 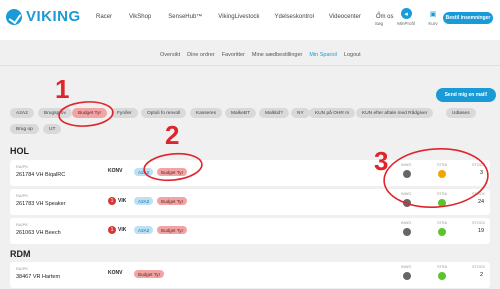 I want to click on chip-brugsprov: Brugsprov, so click(x=55, y=113).